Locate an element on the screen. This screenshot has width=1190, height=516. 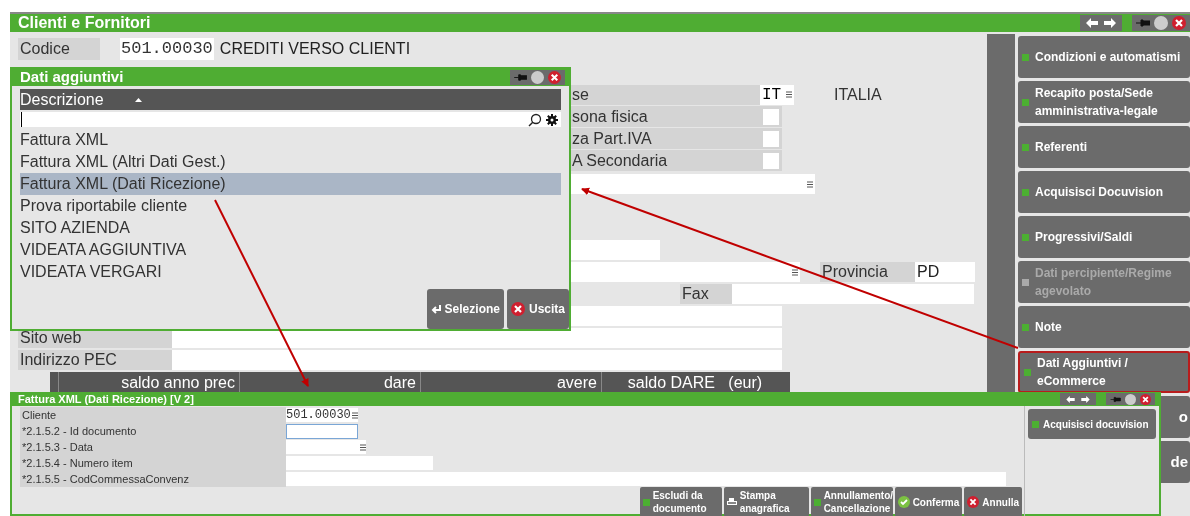
sort-ascending-icon is located at coordinates (138, 99).